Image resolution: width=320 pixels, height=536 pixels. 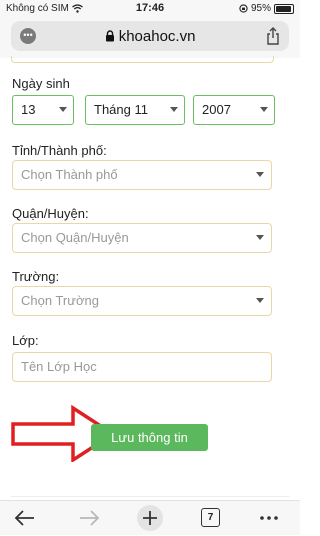 I want to click on back-arrow-icon, so click(x=25, y=518).